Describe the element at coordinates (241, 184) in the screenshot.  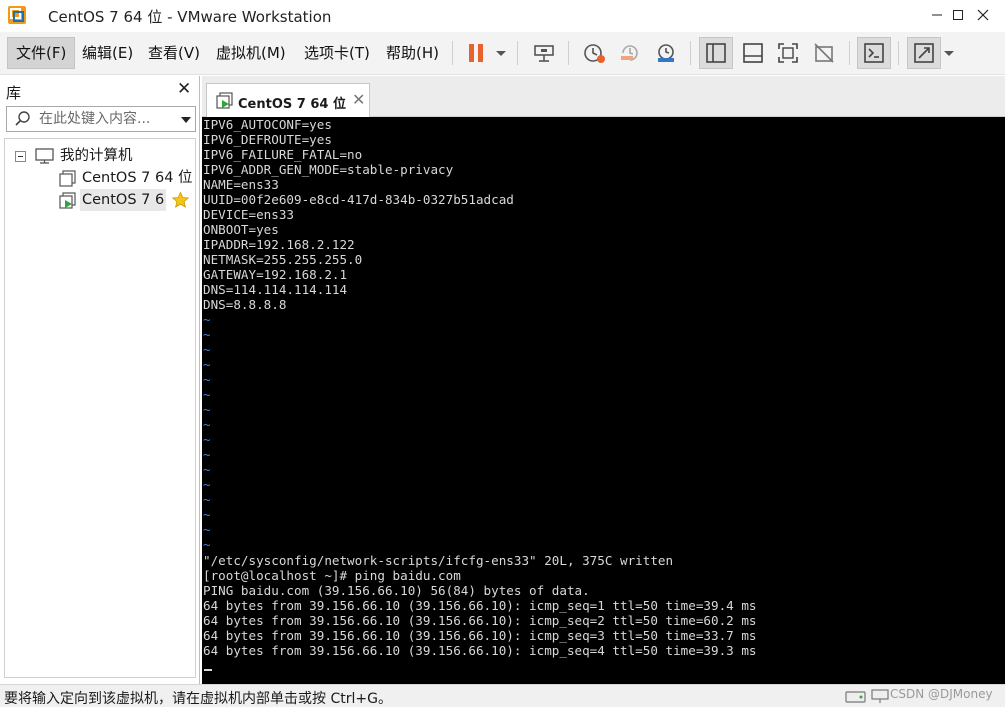
I see `terminal-line: NAME=ens33` at that location.